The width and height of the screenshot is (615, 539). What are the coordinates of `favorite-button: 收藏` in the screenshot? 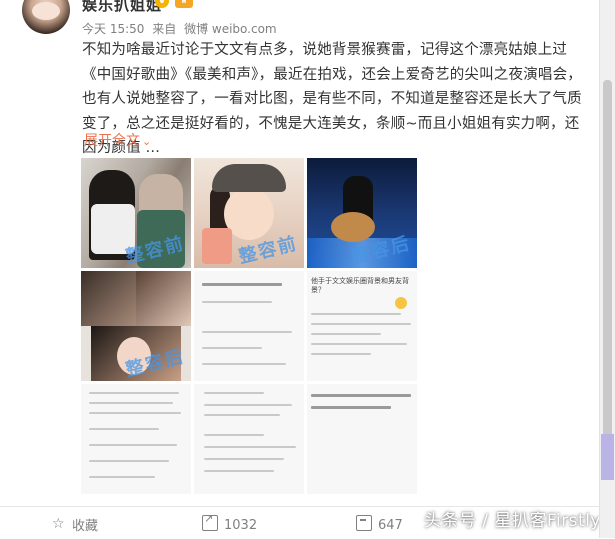 It's located at (75, 524).